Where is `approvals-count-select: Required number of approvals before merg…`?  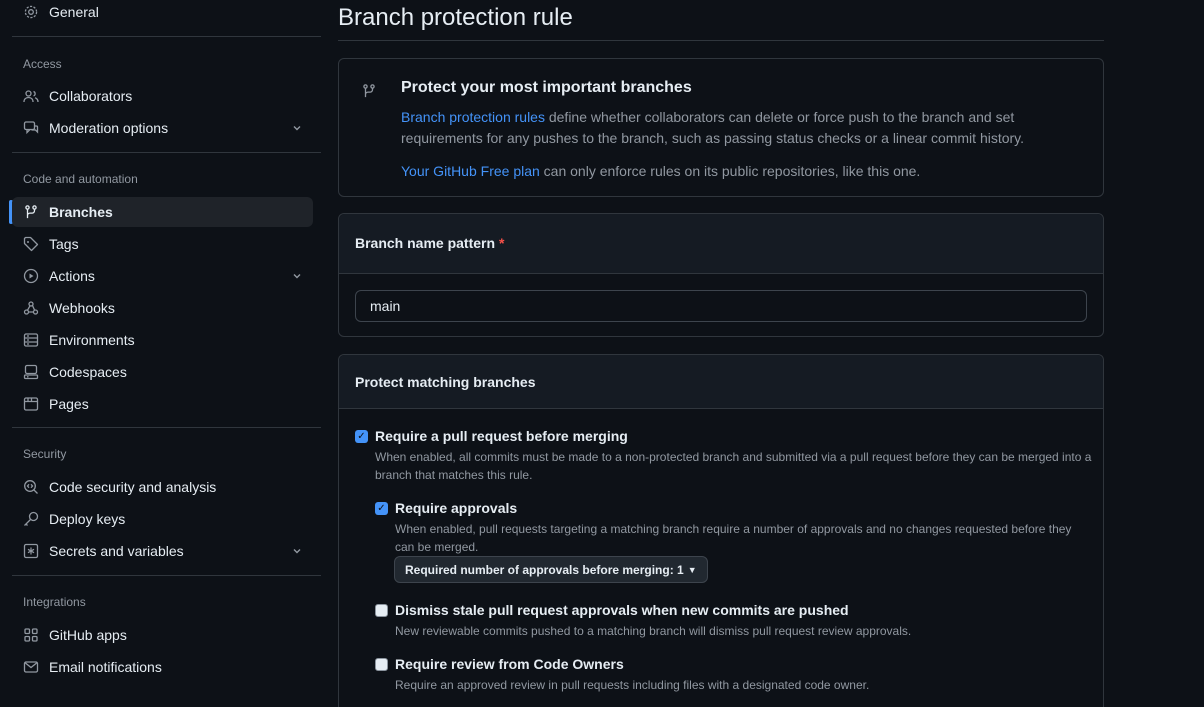 approvals-count-select: Required number of approvals before merg… is located at coordinates (551, 569).